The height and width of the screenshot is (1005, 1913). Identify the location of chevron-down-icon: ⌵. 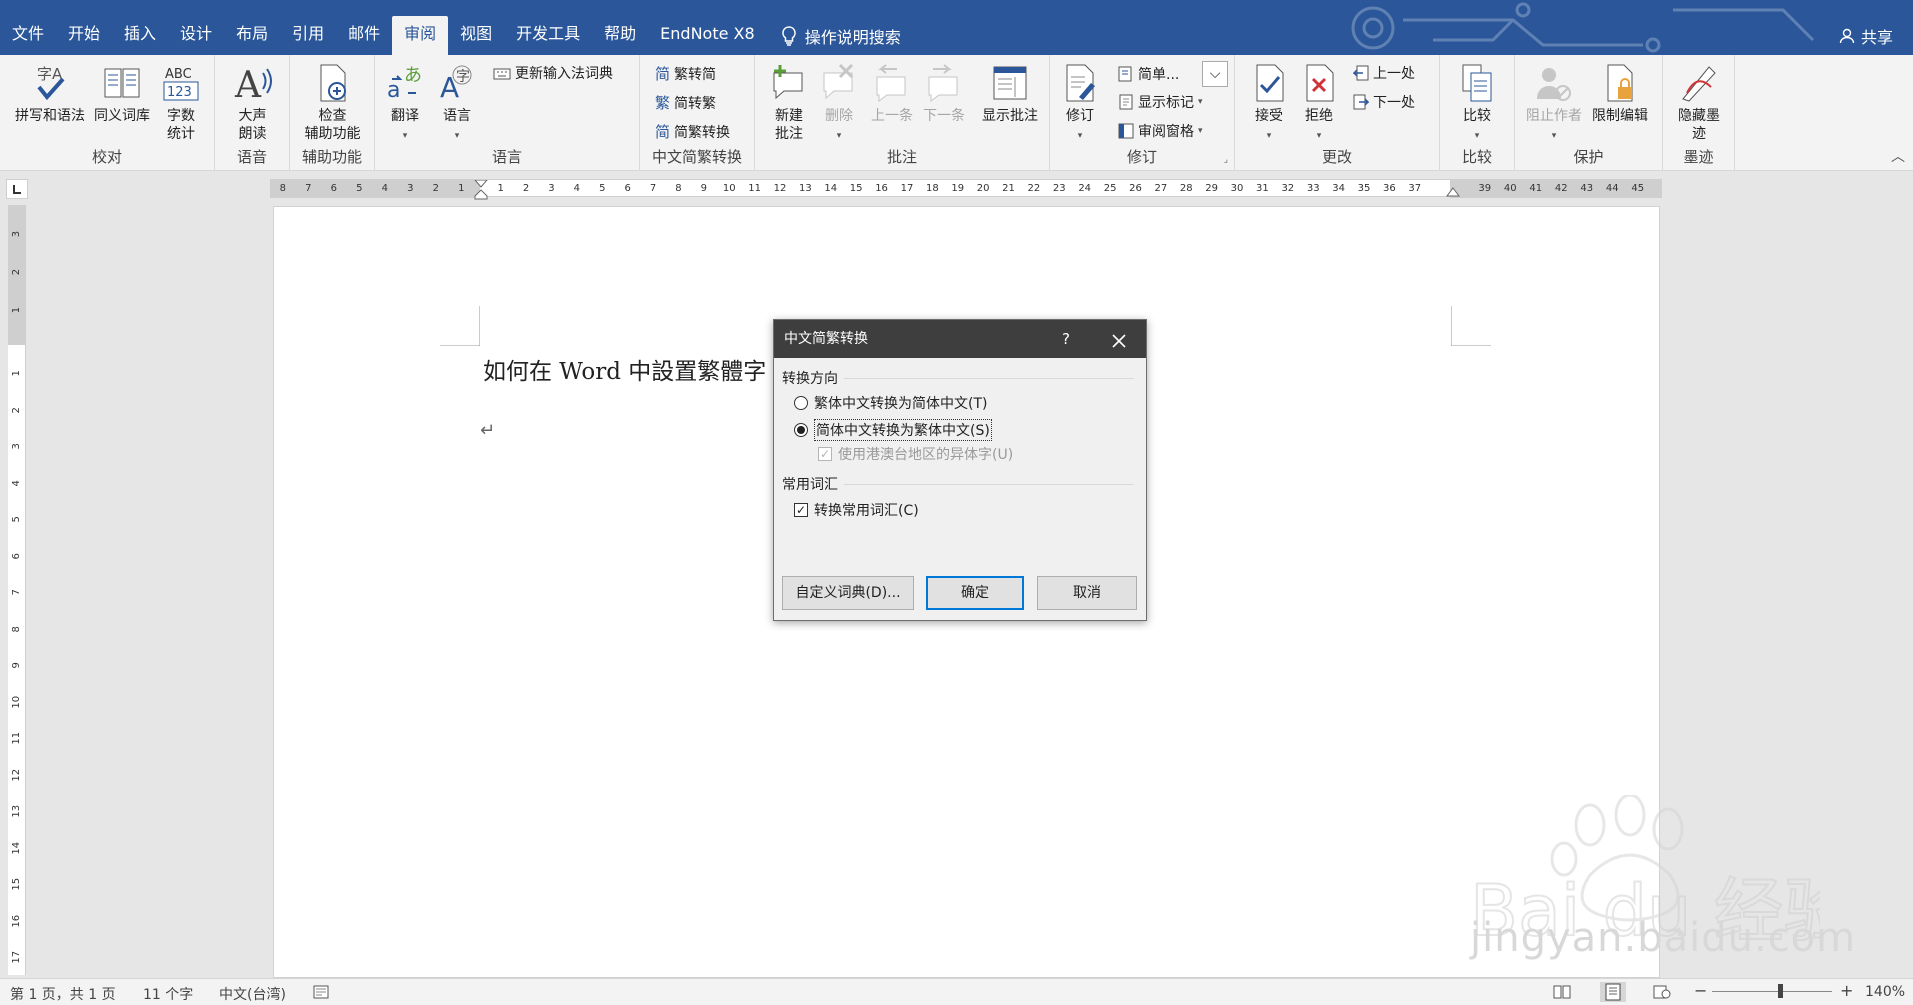
(1215, 74).